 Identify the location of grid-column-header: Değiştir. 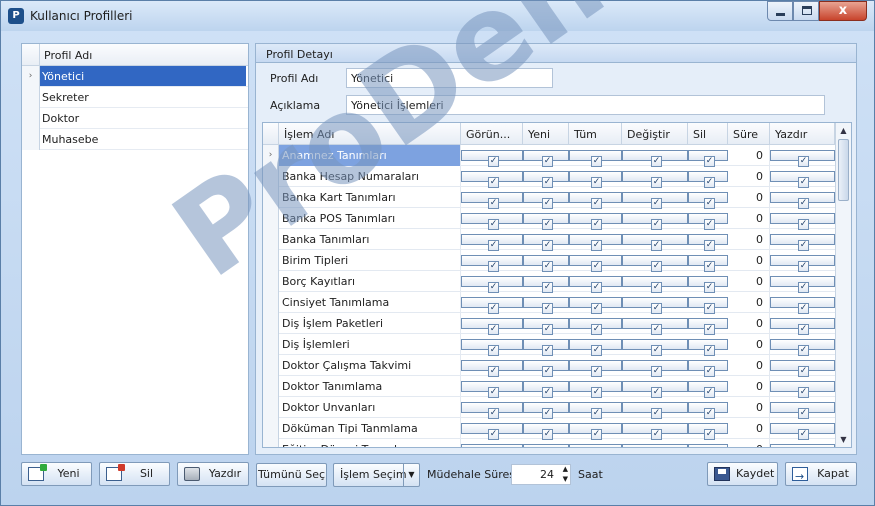
(655, 134).